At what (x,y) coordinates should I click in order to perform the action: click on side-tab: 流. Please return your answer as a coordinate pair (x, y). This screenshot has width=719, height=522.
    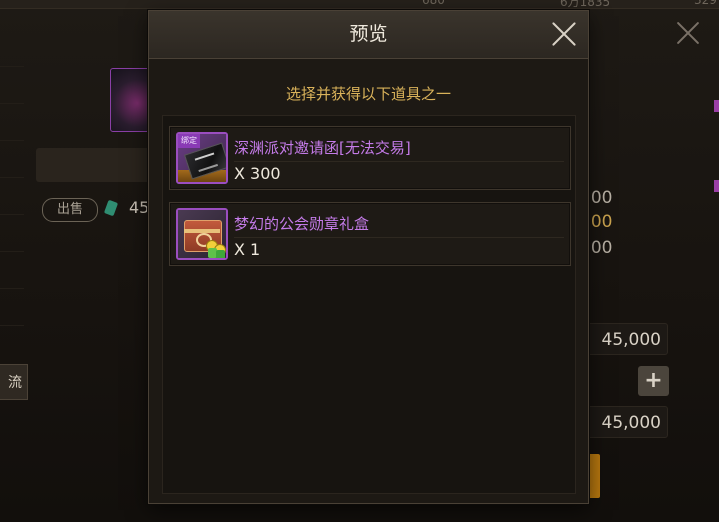
    Looking at the image, I should click on (14, 382).